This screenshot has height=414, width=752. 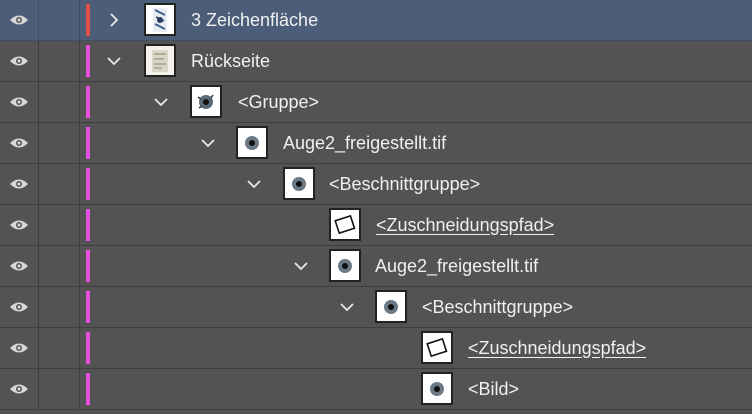 I want to click on layer-label: Rückseite, so click(x=230, y=61).